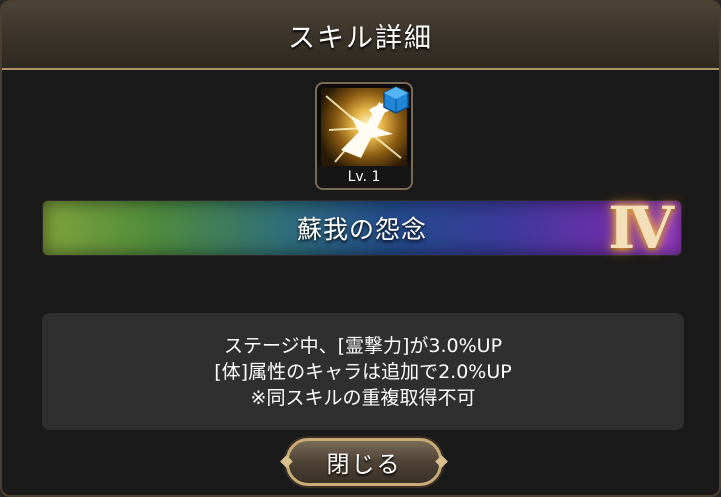 The height and width of the screenshot is (497, 721). I want to click on description-line: [体]属性のキャラは追加で2.0%UP, so click(363, 371).